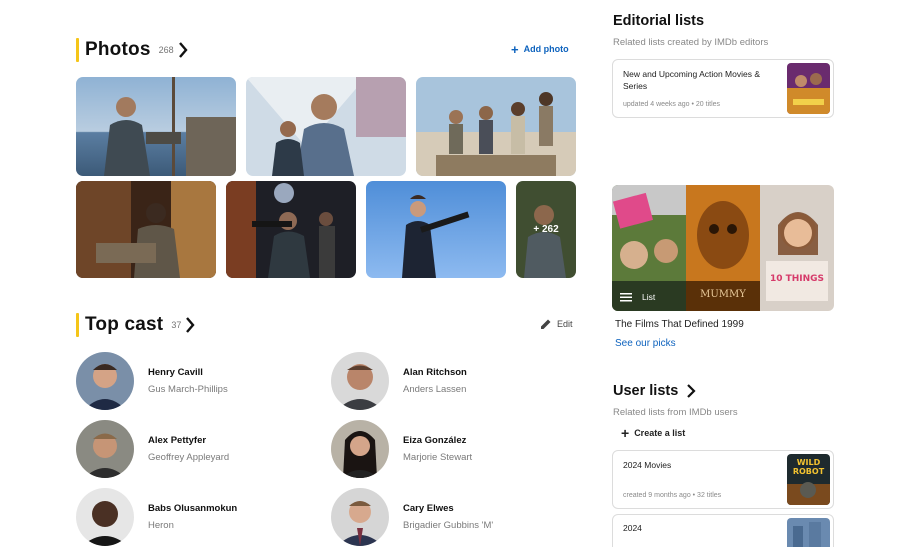 This screenshot has height=547, width=900. Describe the element at coordinates (188, 372) in the screenshot. I see `cast-name: Henry Cavill` at that location.